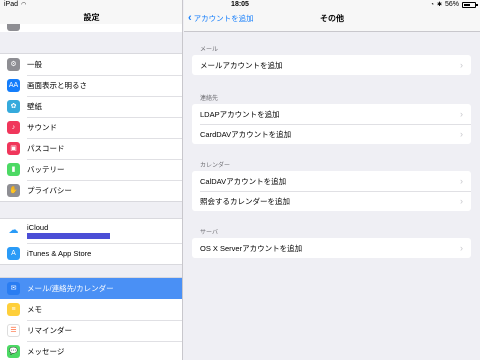 This screenshot has height=360, width=480. I want to click on app-store-icon: A, so click(13, 253).